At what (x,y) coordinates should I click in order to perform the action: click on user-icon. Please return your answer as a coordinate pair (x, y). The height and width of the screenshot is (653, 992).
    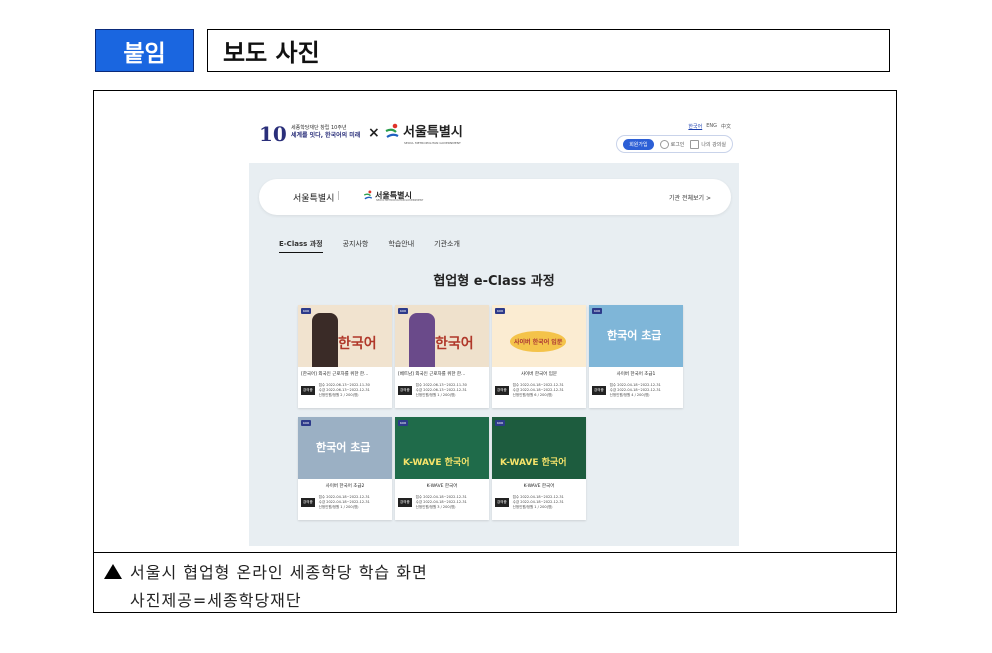
    Looking at the image, I should click on (664, 144).